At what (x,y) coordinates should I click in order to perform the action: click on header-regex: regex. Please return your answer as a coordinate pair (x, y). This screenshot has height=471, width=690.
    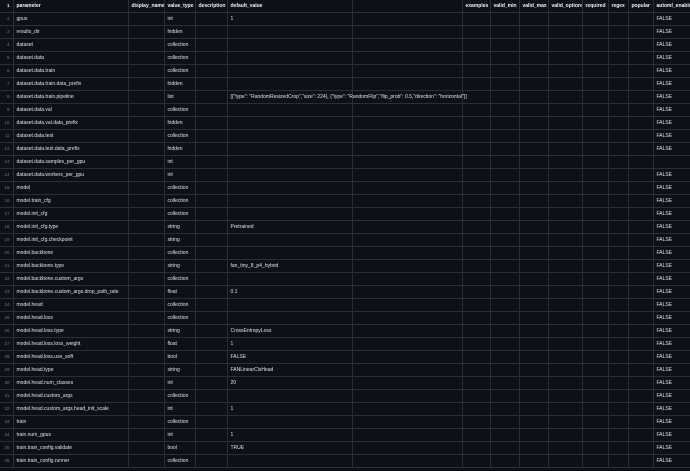
    Looking at the image, I should click on (618, 6).